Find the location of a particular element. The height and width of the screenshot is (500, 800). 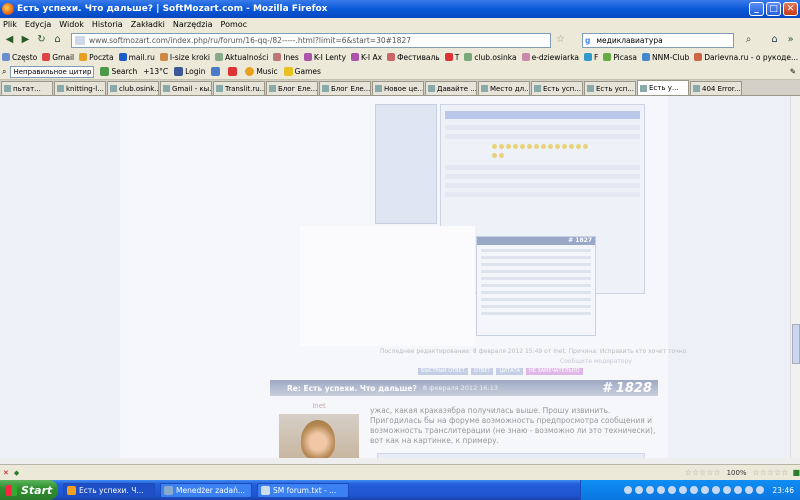

bookmark-item: I-size kroki is located at coordinates (184, 57).